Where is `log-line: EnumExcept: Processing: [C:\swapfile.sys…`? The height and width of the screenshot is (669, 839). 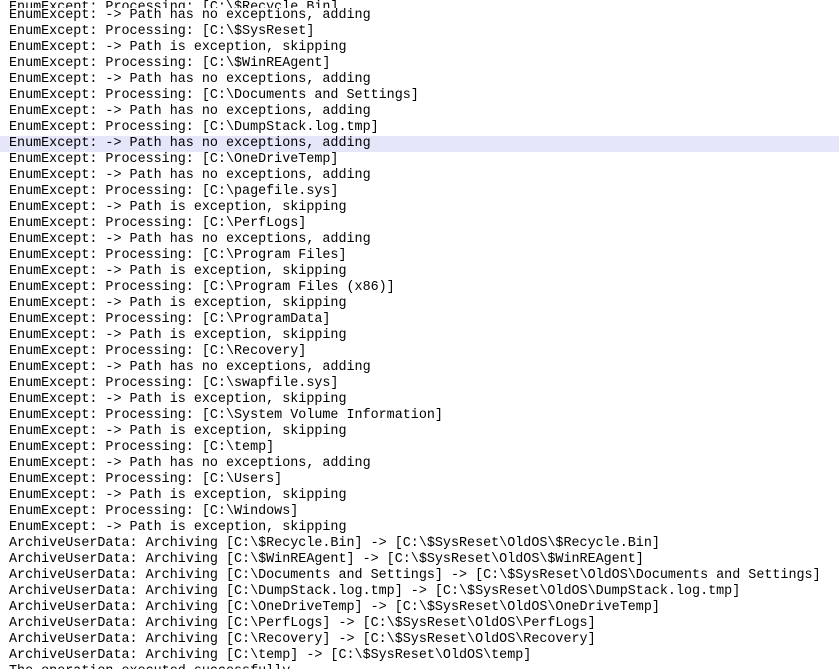
log-line: EnumExcept: Processing: [C:\swapfile.sys… is located at coordinates (419, 384).